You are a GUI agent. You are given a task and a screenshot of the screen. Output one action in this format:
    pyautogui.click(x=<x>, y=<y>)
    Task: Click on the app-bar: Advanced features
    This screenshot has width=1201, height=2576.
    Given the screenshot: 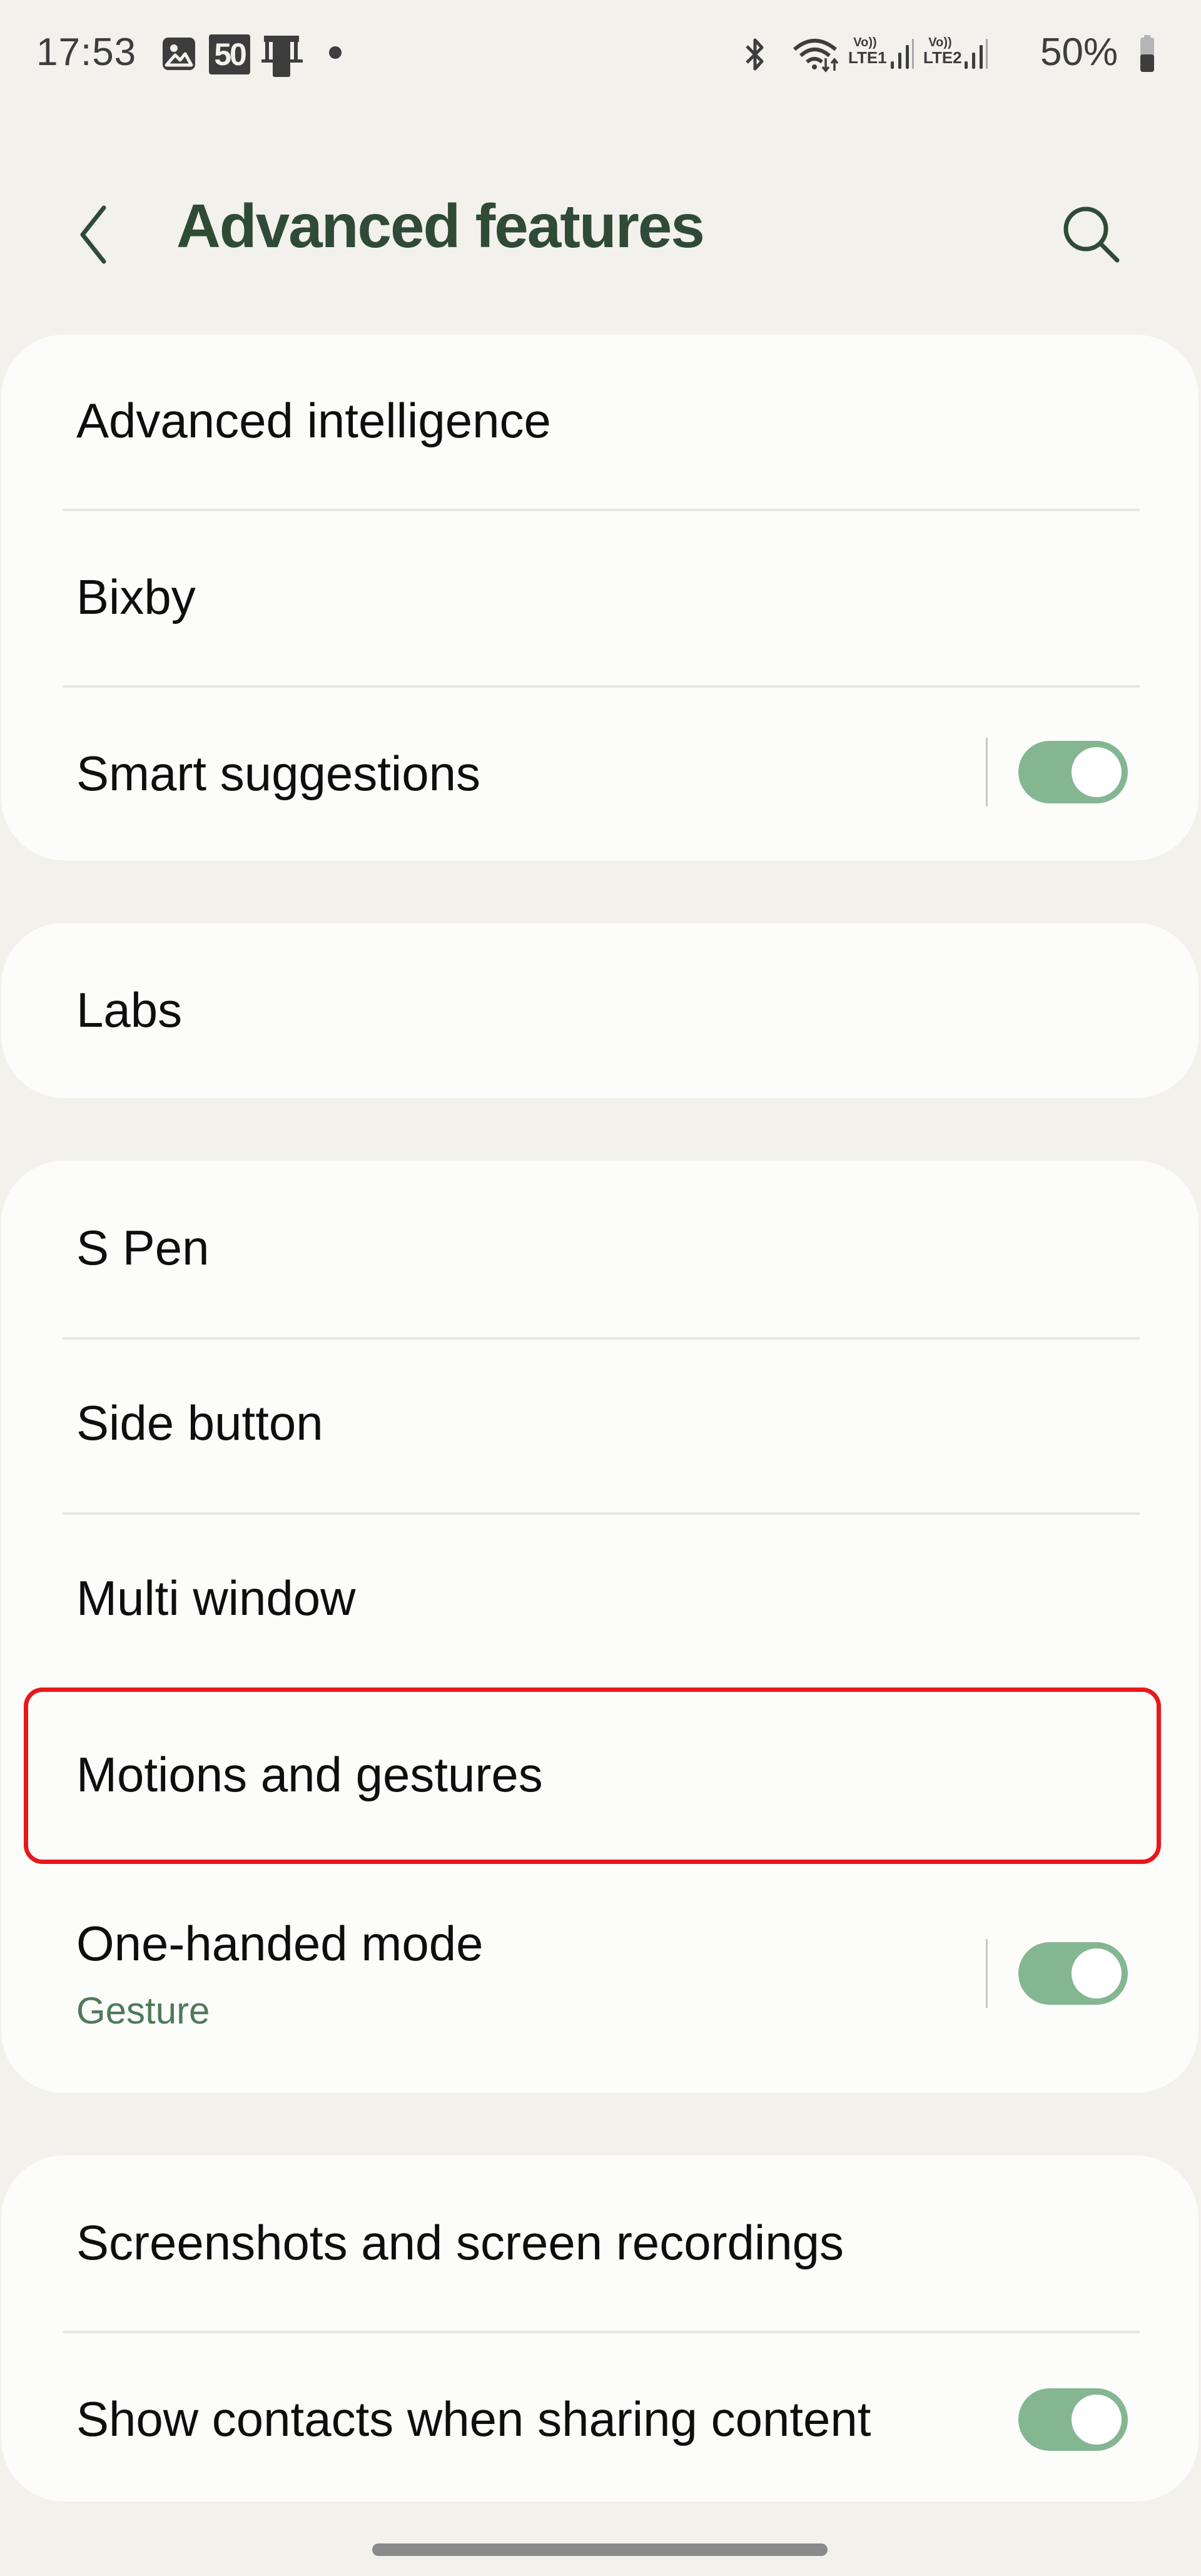 What is the action you would take?
    pyautogui.click(x=600, y=232)
    